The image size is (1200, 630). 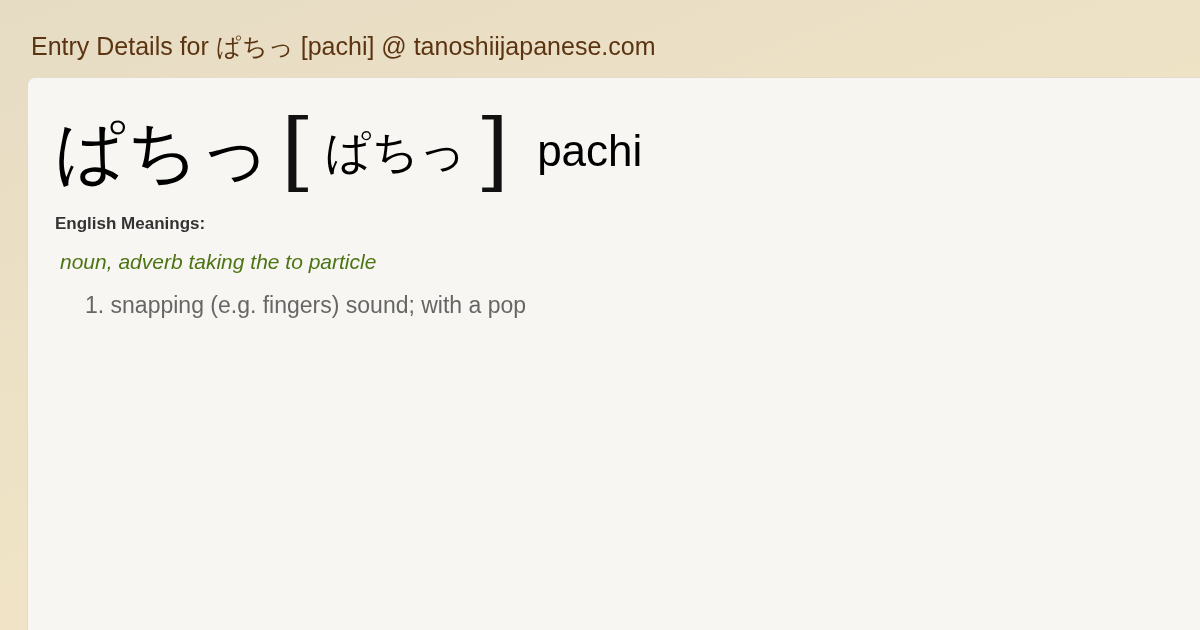 I want to click on kana-reading: ぱちっ, so click(x=395, y=151).